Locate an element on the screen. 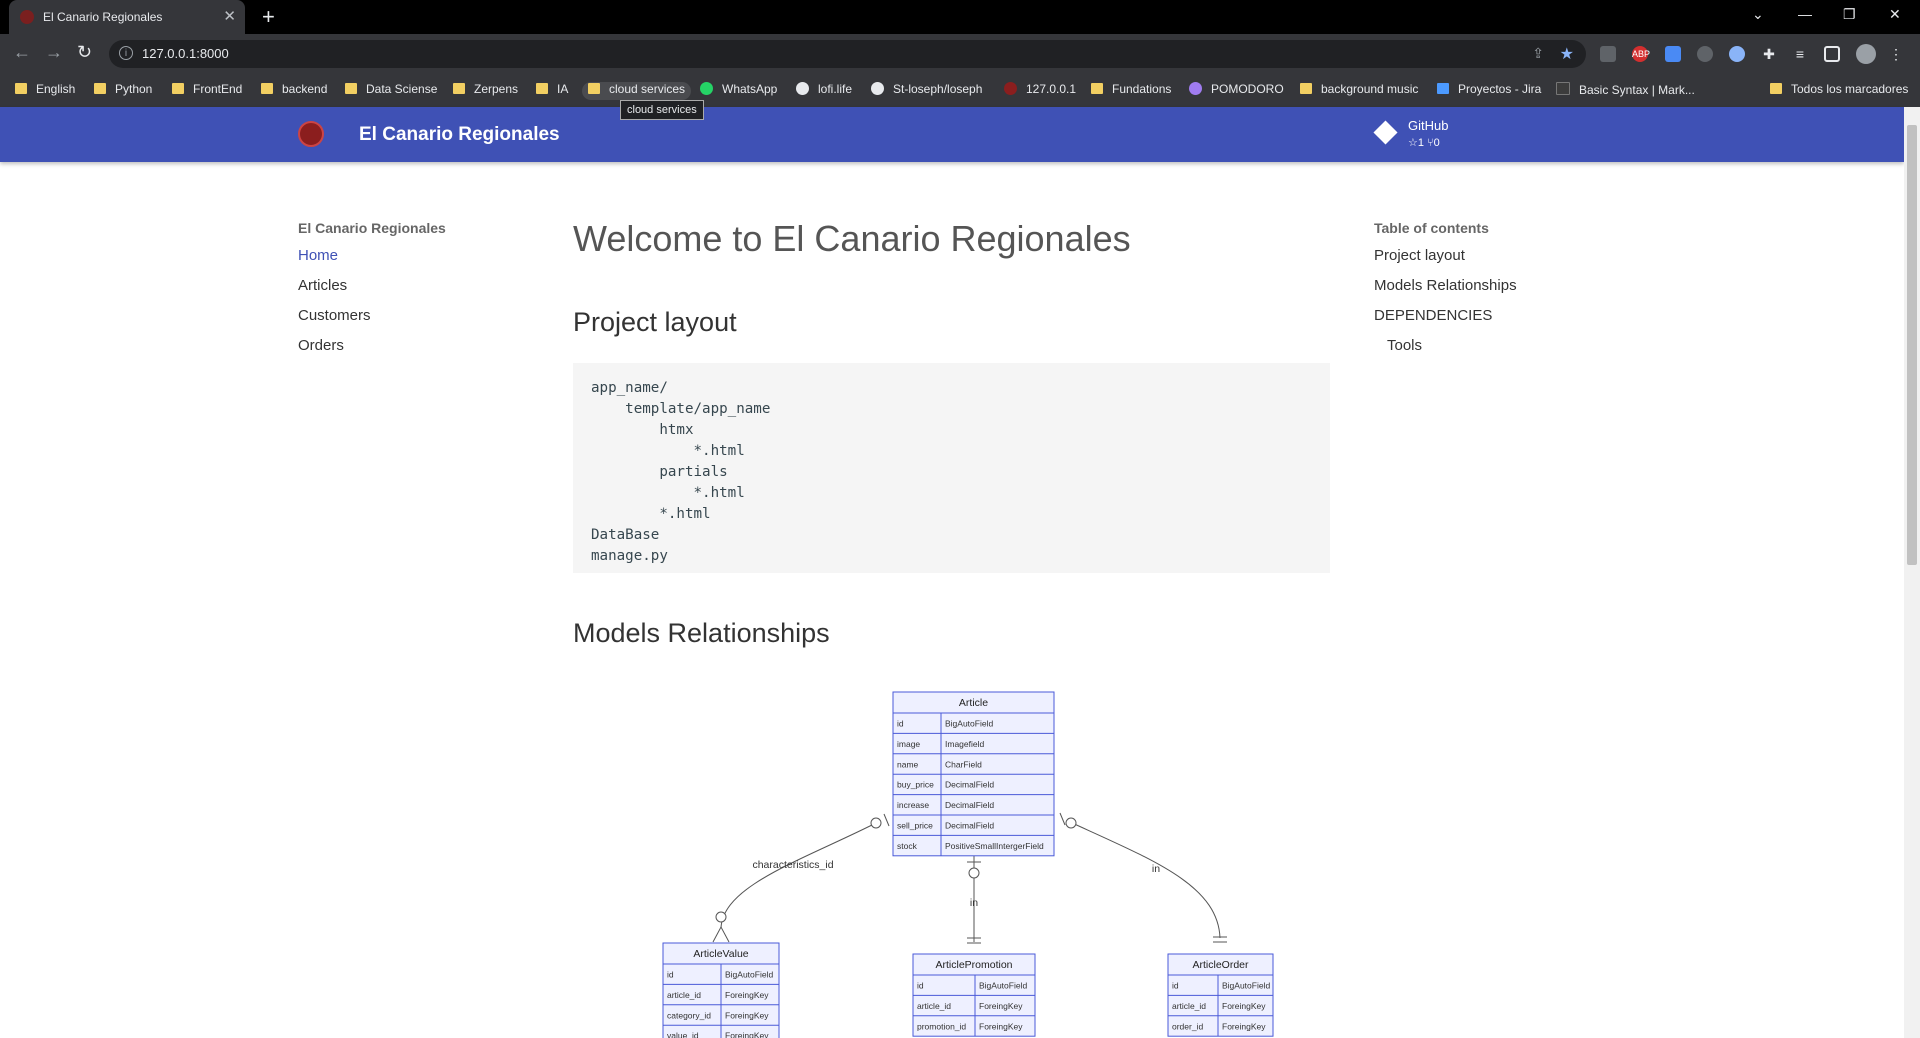 Image resolution: width=1920 pixels, height=1038 pixels. bookmark-fundations: Fundations is located at coordinates (1131, 91).